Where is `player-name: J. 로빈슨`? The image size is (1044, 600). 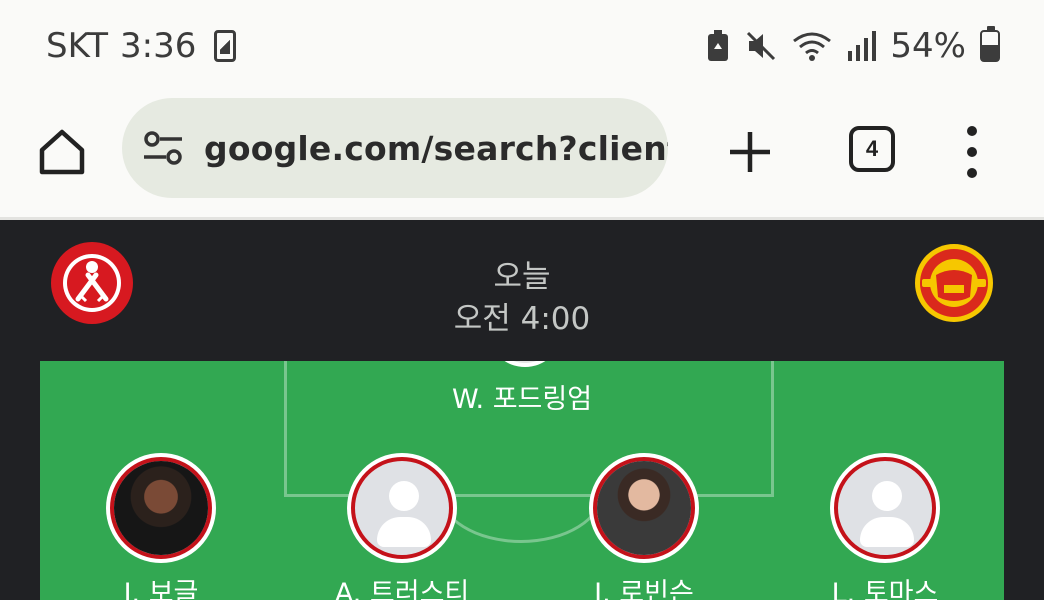
player-name: J. 로빈슨 is located at coordinates (644, 585).